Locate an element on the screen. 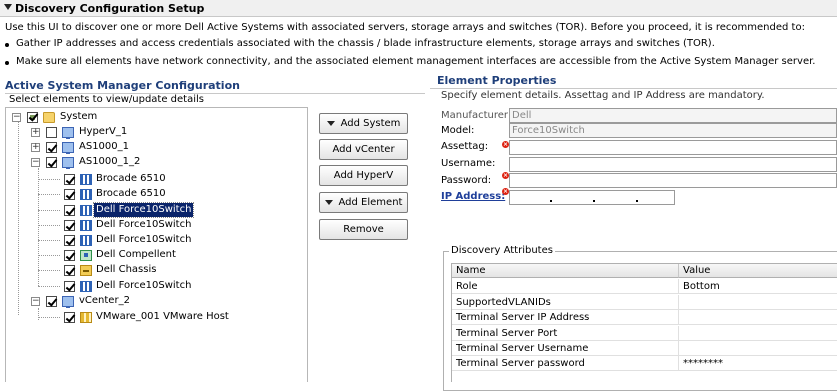  tree-item-hyperv: + HyperV_1 is located at coordinates (156, 132).